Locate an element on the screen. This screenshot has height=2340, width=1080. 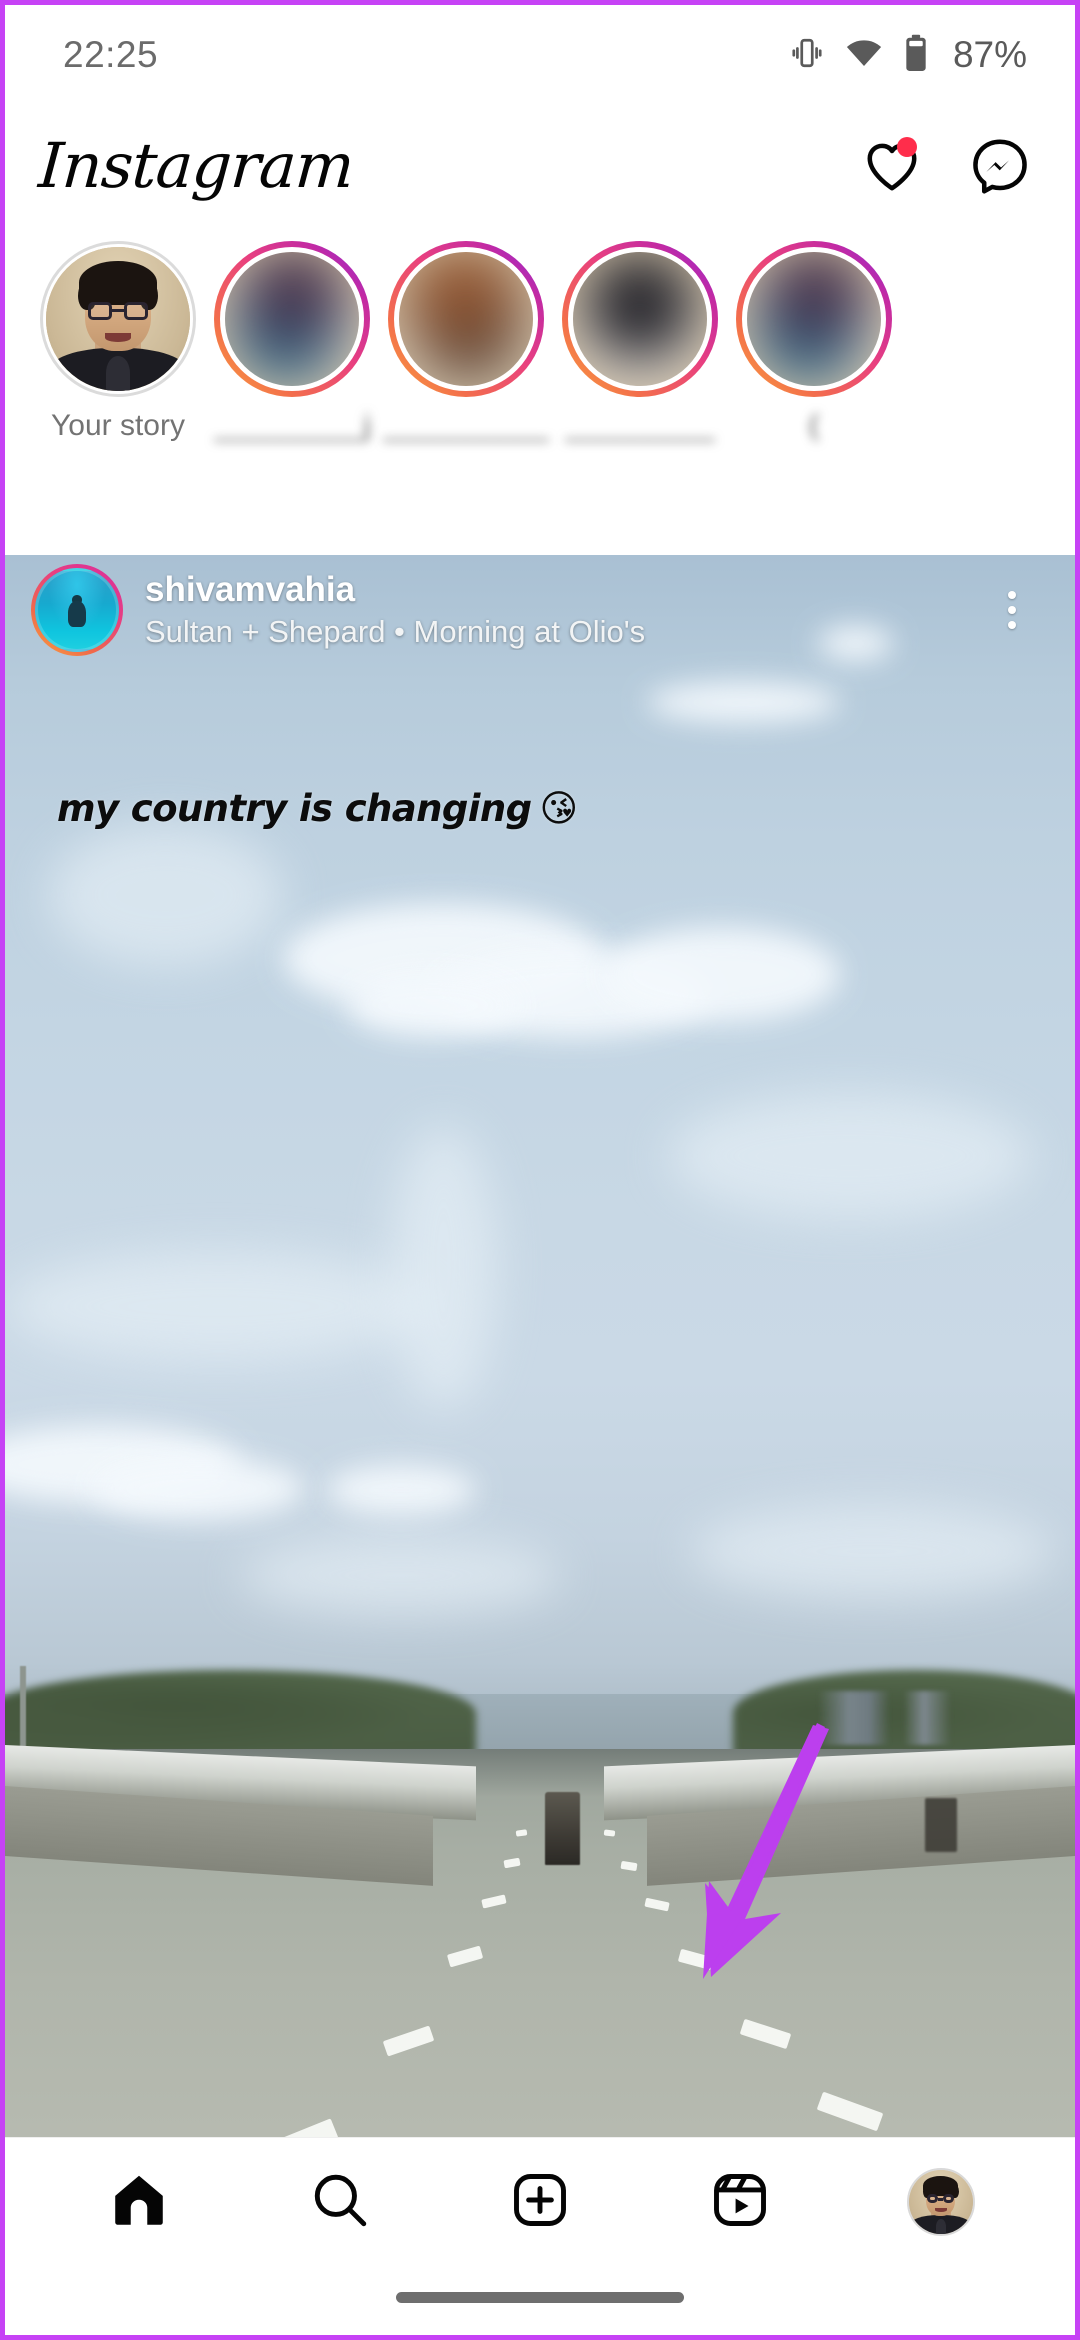
distant-buildings is located at coordinates (904, 1717).